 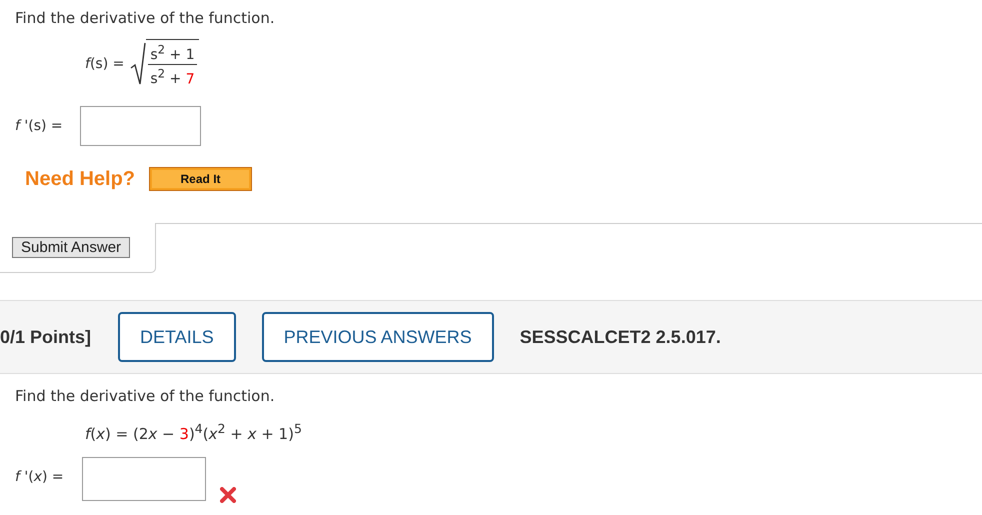 I want to click on header-button: PREVIOUS ANSWERS, so click(x=378, y=337).